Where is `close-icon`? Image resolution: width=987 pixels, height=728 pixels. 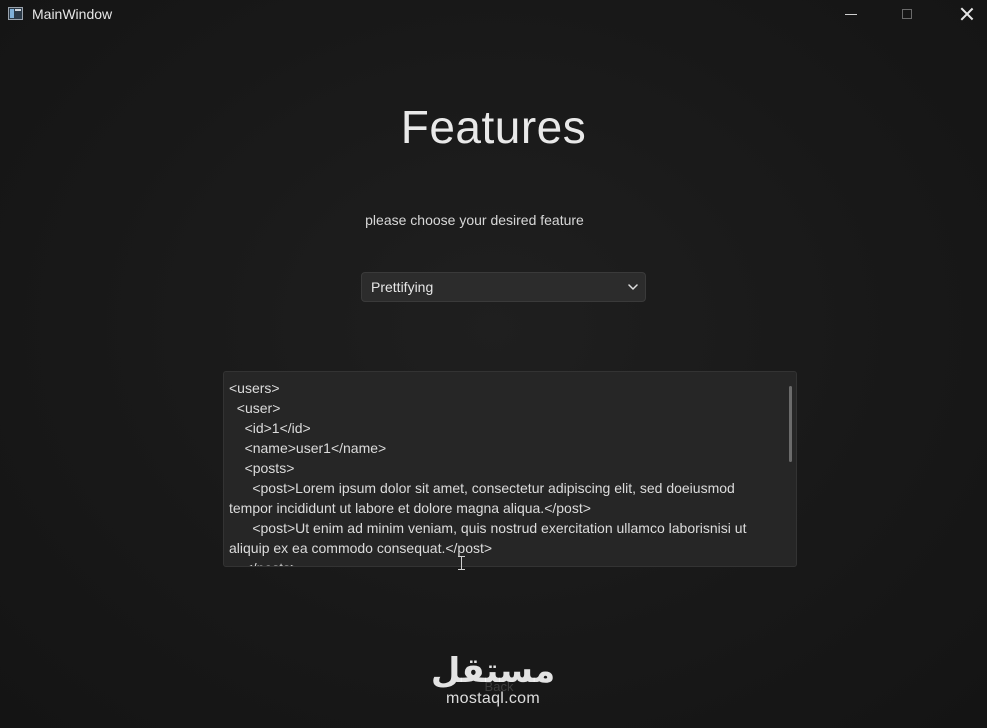
close-icon is located at coordinates (967, 14).